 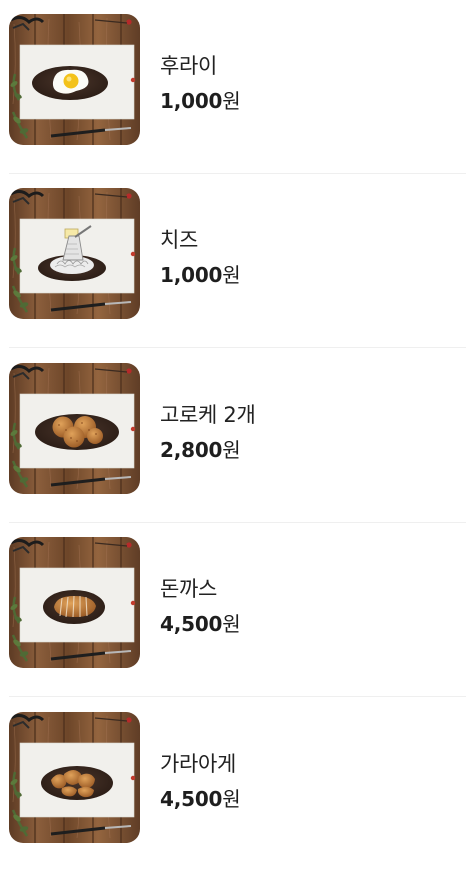 I want to click on fried-egg-icon, so click(x=74, y=79).